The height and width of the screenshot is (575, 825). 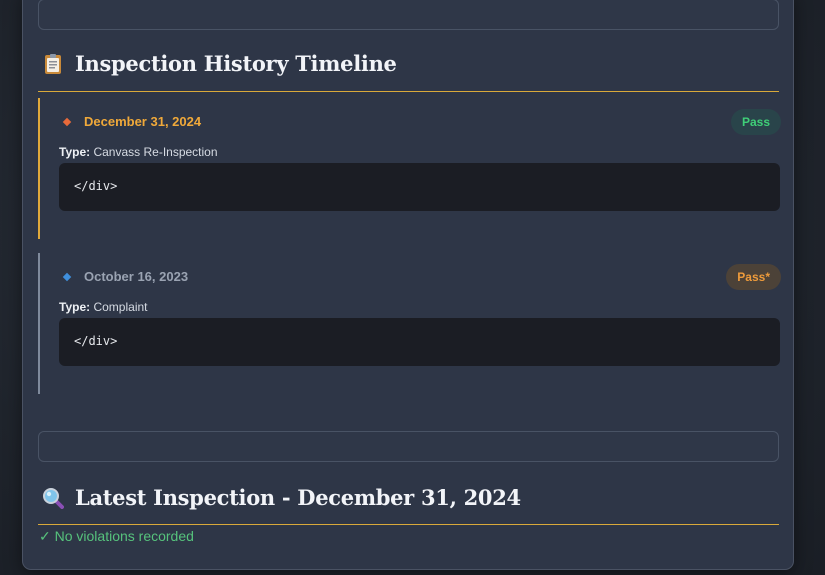 I want to click on violations-status: ✓ No violations recorded, so click(x=116, y=536).